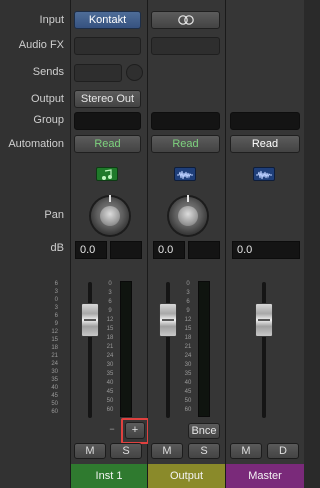  I want to click on input-format-button, so click(185, 20).